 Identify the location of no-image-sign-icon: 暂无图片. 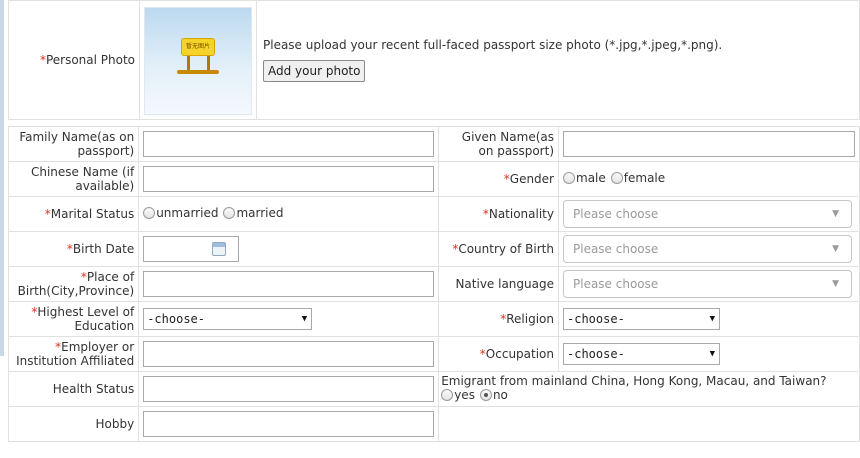
(198, 46).